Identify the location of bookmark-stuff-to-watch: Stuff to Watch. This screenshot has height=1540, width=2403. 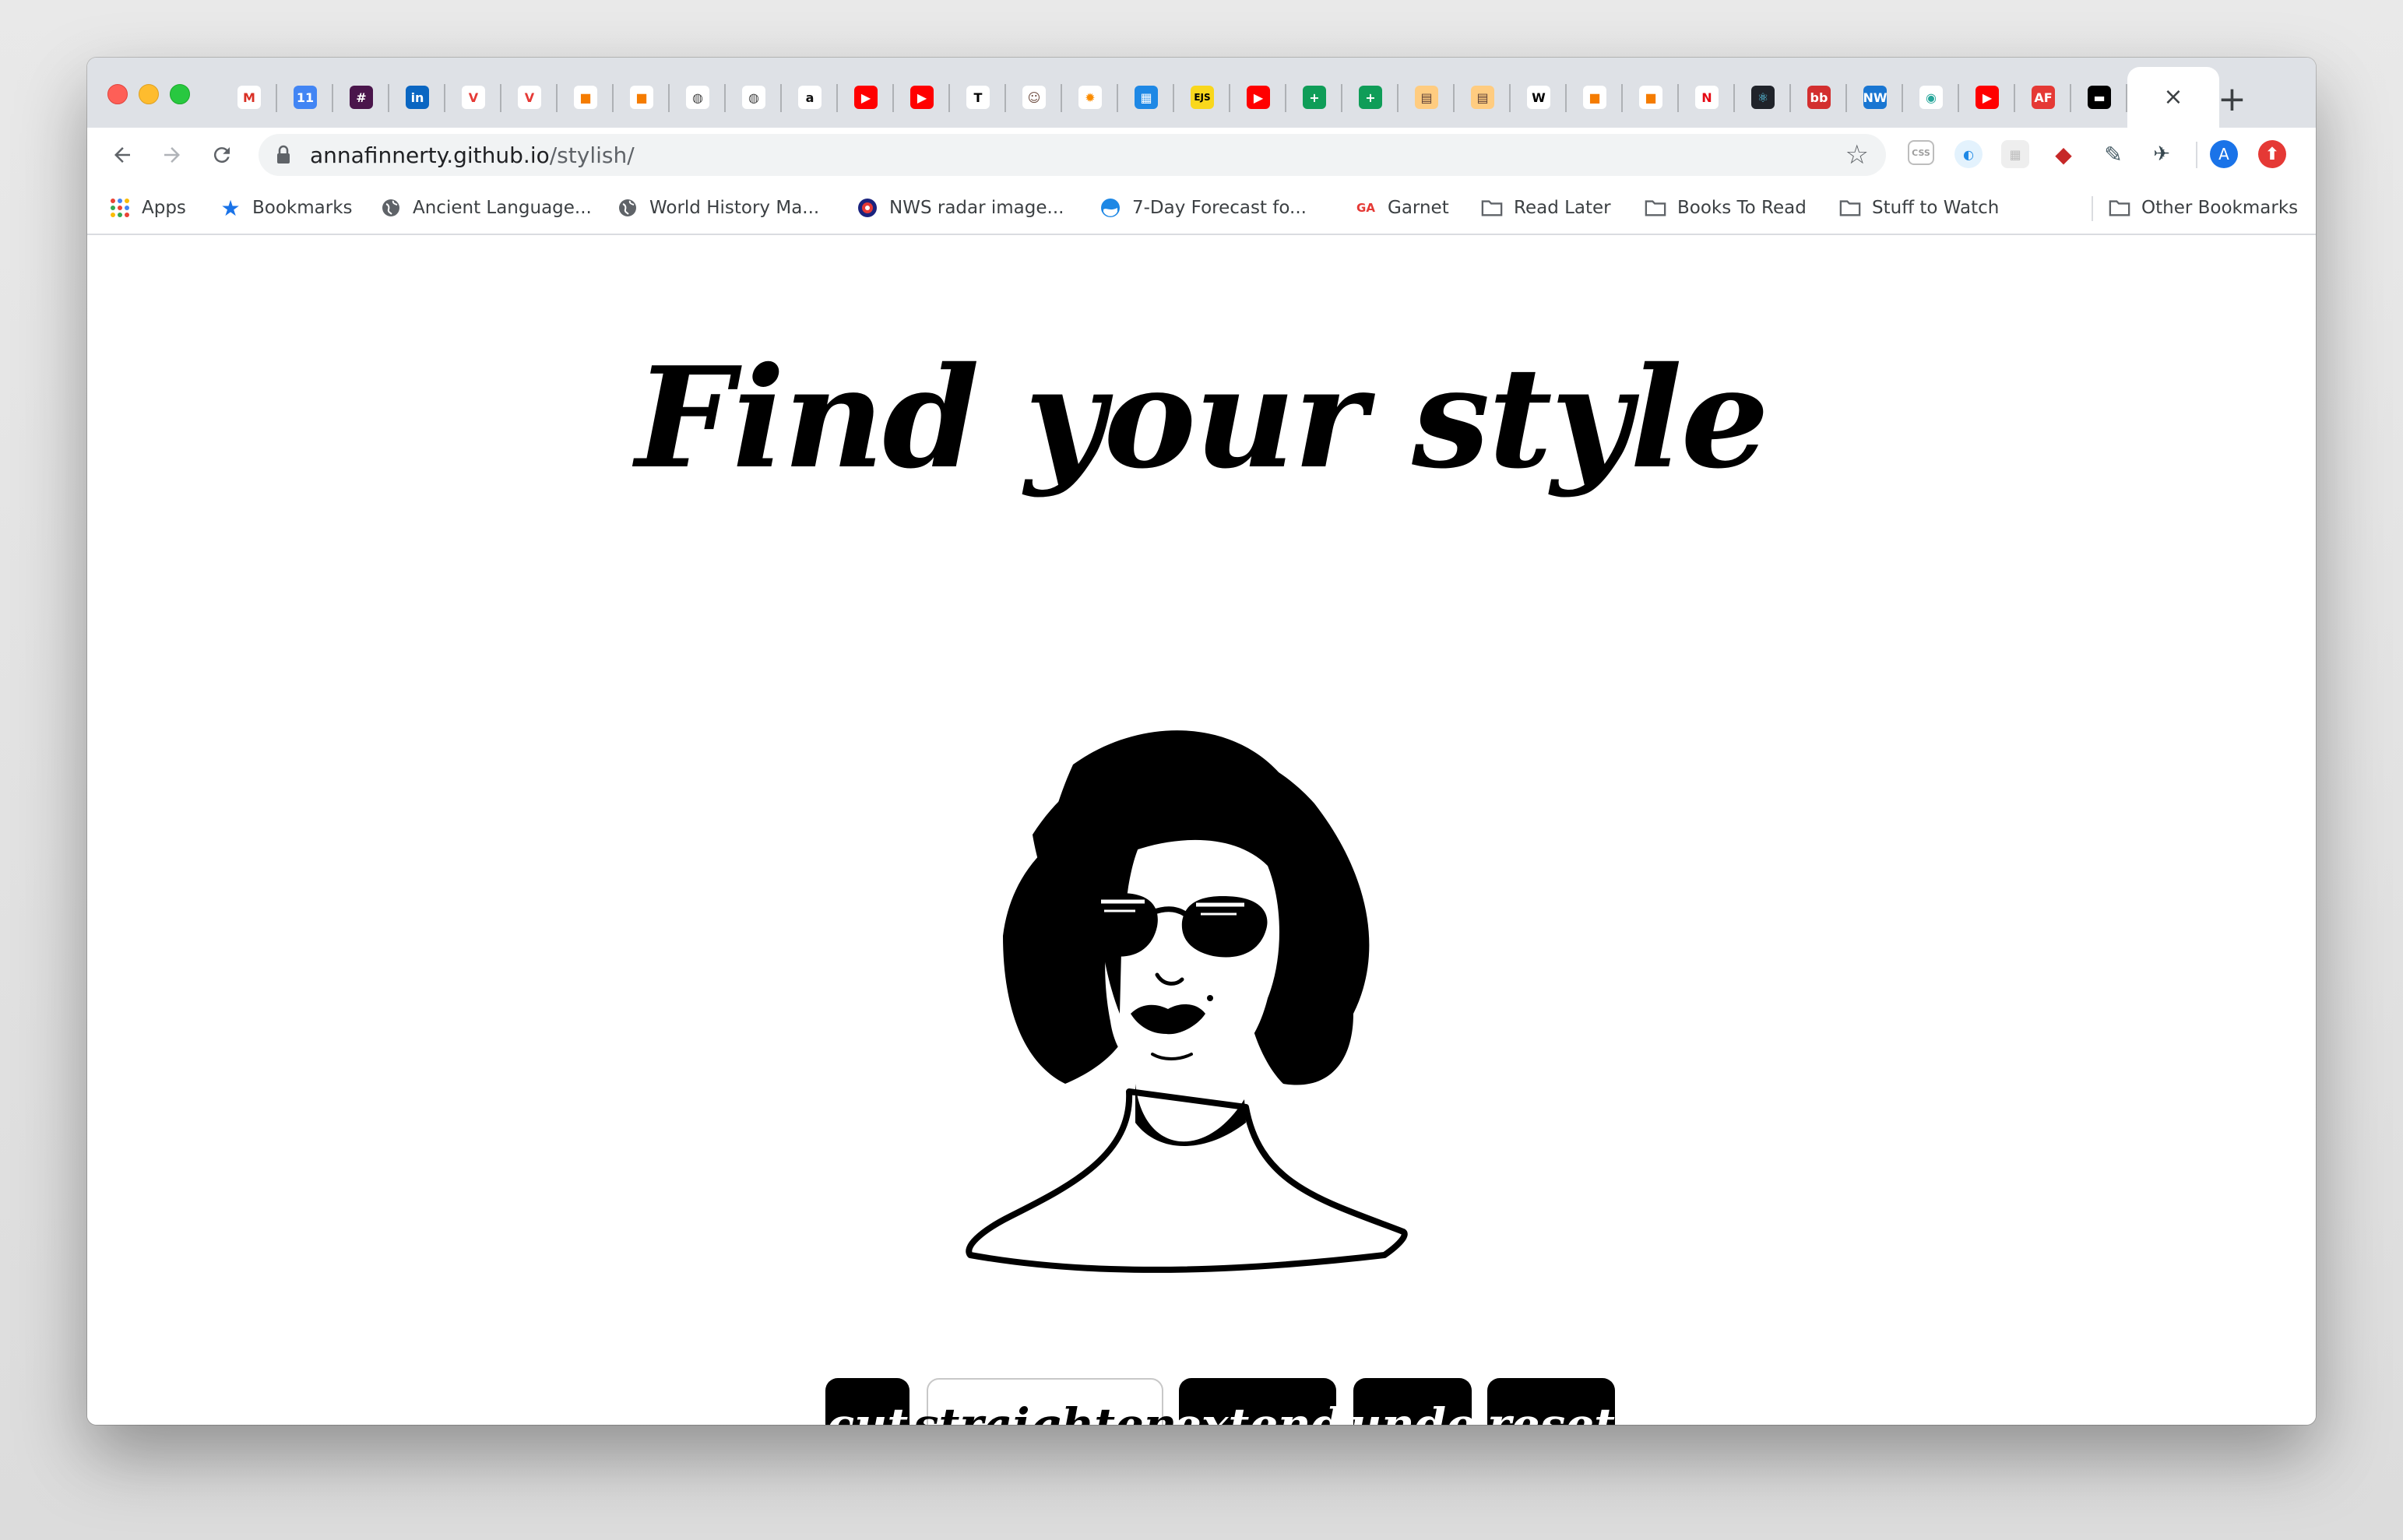
(1919, 208).